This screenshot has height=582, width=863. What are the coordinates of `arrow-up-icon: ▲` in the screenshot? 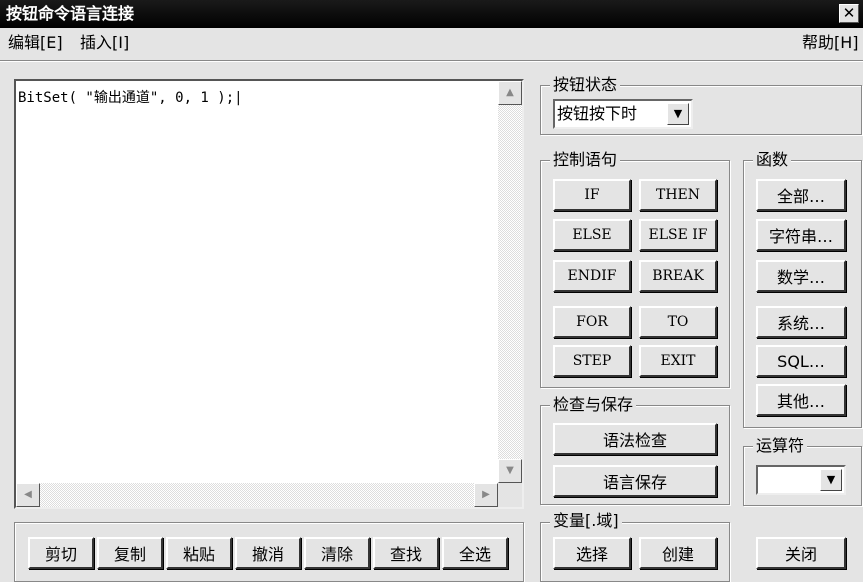 It's located at (510, 92).